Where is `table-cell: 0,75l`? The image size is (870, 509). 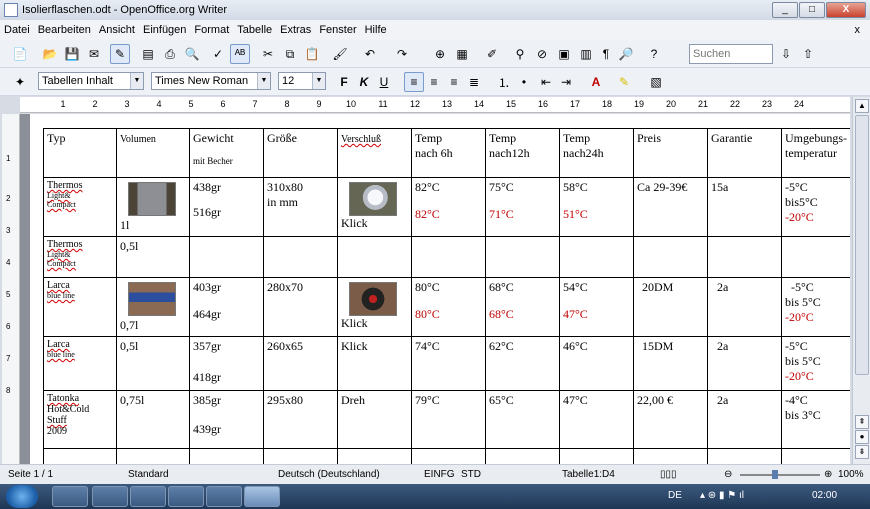
table-cell: 0,75l is located at coordinates (153, 419).